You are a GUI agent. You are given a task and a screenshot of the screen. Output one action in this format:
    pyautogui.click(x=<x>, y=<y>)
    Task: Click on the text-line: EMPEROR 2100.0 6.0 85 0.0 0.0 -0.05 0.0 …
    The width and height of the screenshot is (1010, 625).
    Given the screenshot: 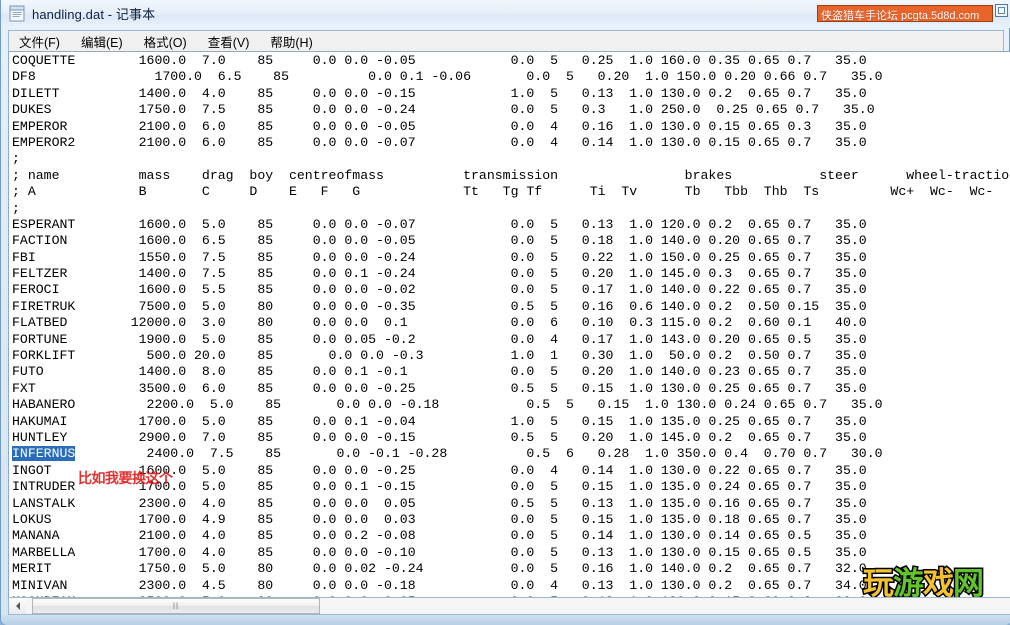 What is the action you would take?
    pyautogui.click(x=511, y=127)
    